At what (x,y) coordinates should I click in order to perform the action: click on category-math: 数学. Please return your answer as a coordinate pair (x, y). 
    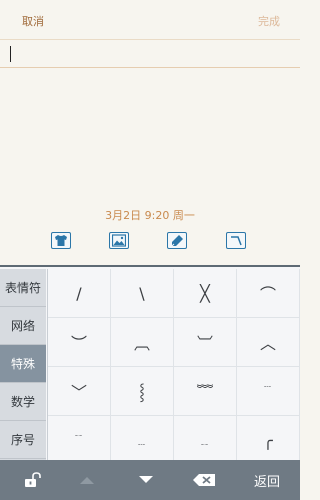
    Looking at the image, I should click on (23, 402).